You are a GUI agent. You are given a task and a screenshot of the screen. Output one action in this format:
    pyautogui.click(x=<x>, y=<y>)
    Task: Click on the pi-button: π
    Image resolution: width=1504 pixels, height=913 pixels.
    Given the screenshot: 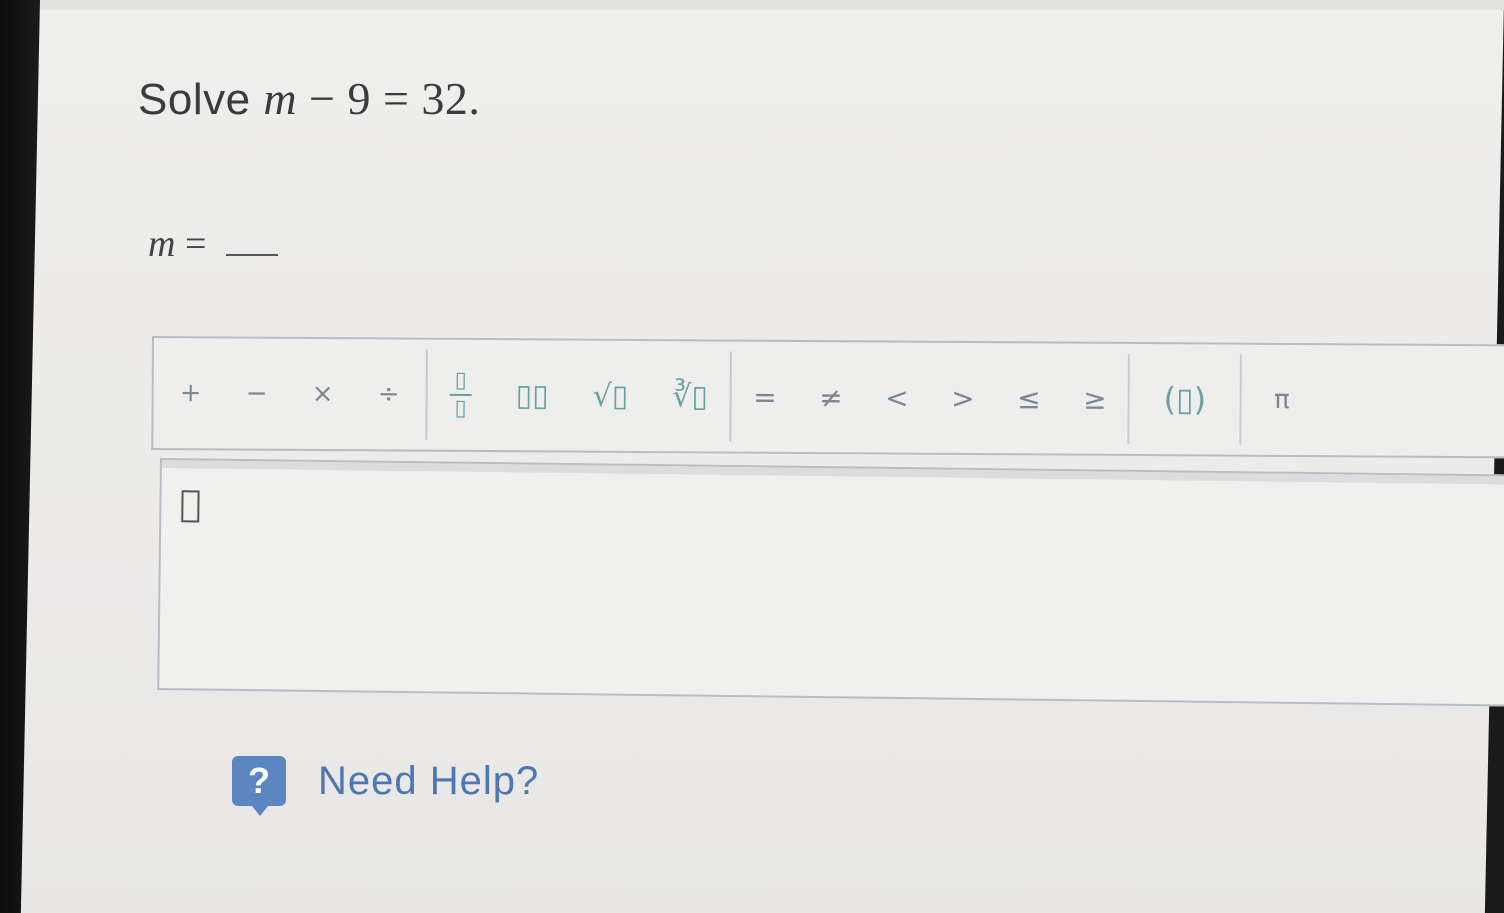 What is the action you would take?
    pyautogui.click(x=1282, y=400)
    